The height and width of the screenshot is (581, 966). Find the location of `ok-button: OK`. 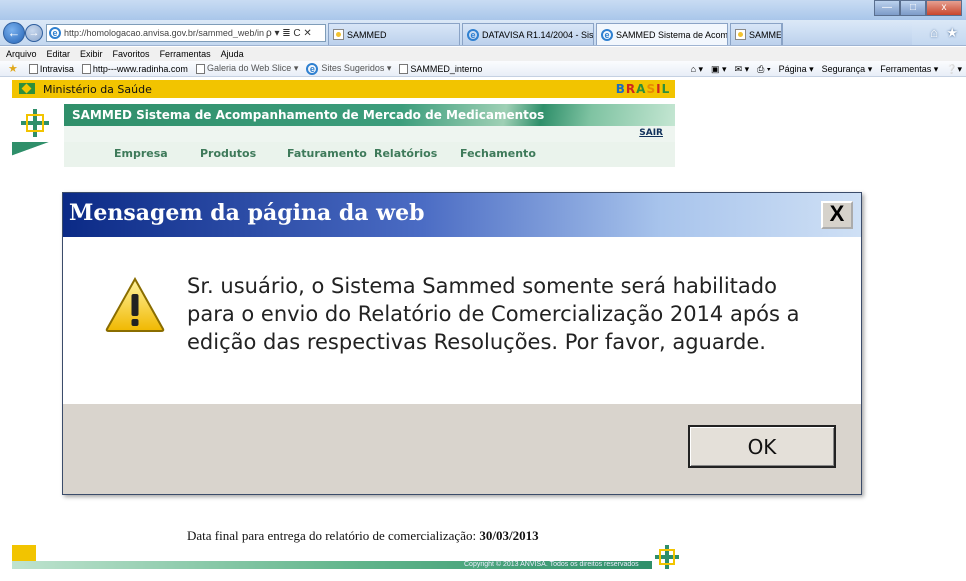

ok-button: OK is located at coordinates (762, 446).